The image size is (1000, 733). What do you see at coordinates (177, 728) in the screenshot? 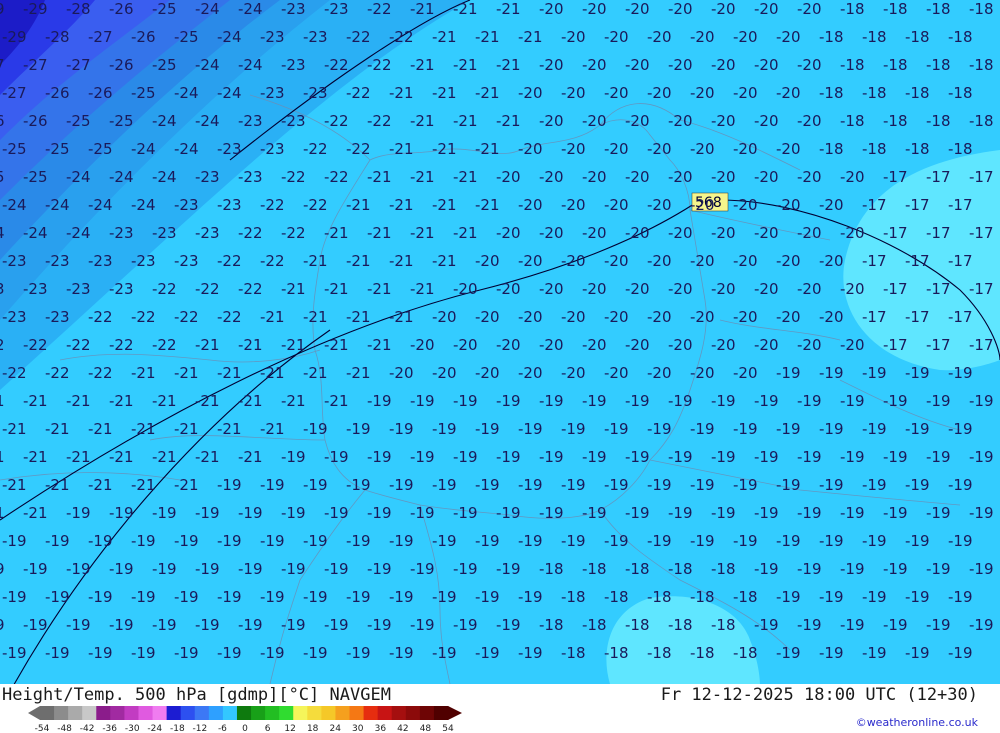
I see `legend-tick-label: -18` at bounding box center [177, 728].